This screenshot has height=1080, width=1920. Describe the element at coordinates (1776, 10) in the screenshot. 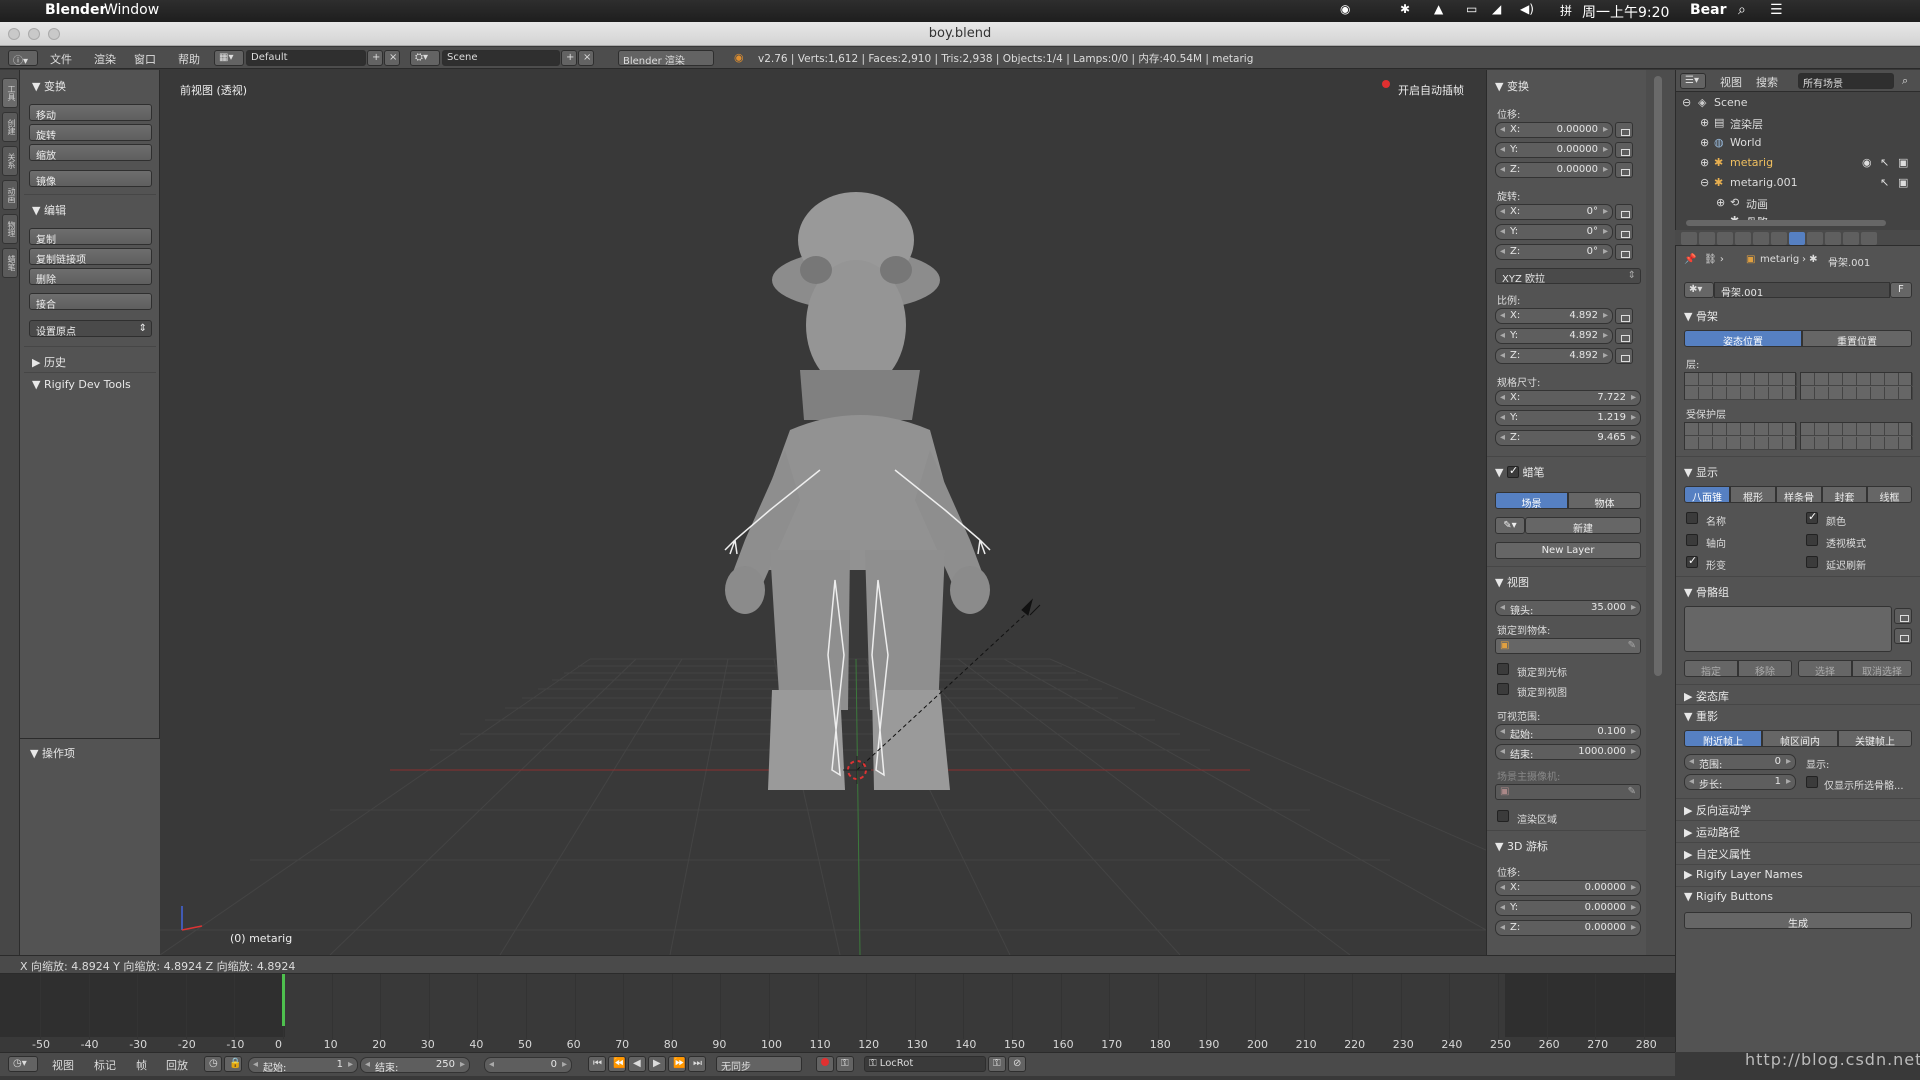

I see `notification-center-icon: ☰` at that location.